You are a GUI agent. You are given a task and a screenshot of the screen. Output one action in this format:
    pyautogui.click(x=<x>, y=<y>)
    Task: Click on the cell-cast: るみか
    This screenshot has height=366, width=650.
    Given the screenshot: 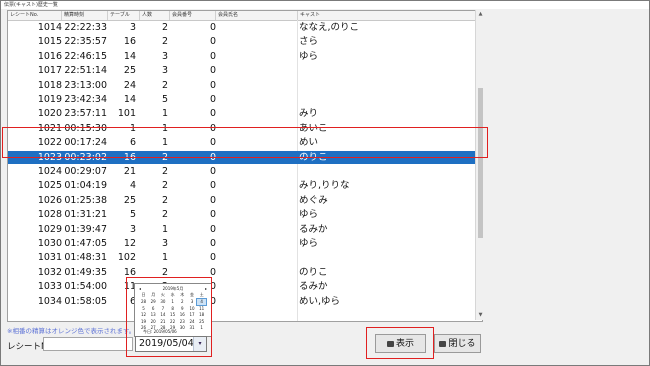 What is the action you would take?
    pyautogui.click(x=313, y=229)
    